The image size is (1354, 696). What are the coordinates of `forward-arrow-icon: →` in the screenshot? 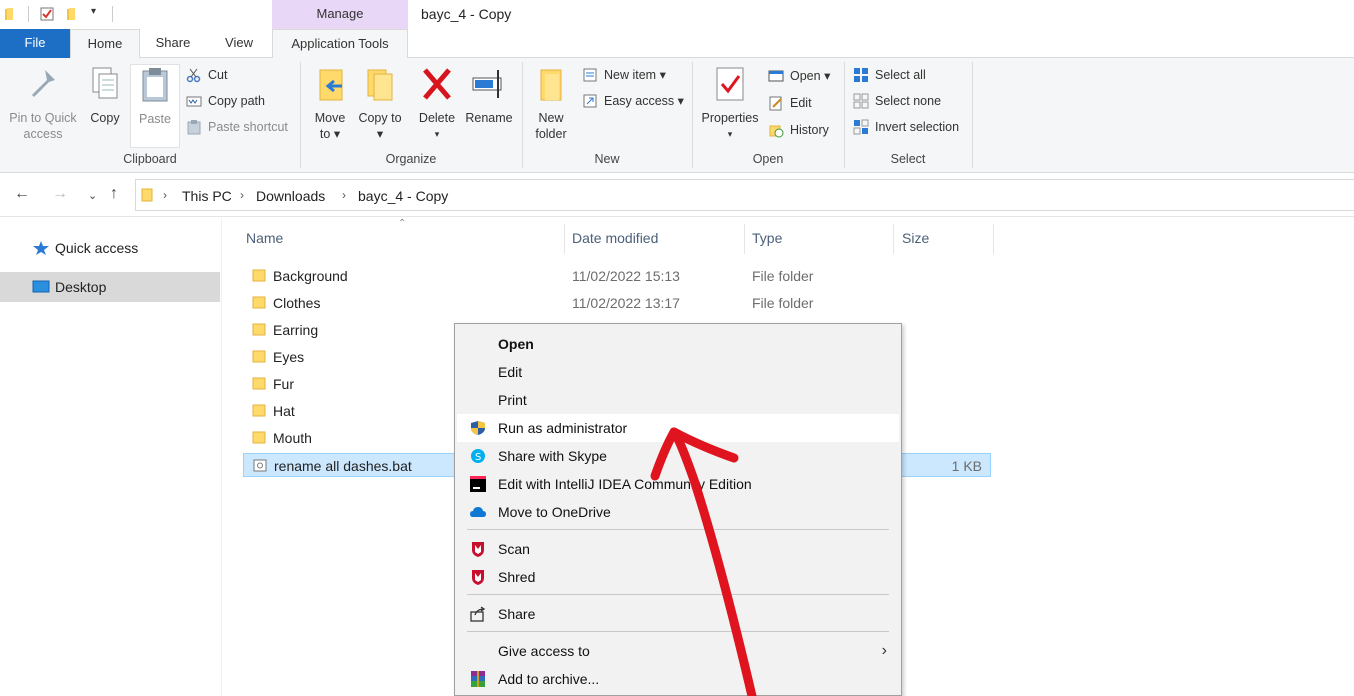 It's located at (60, 194).